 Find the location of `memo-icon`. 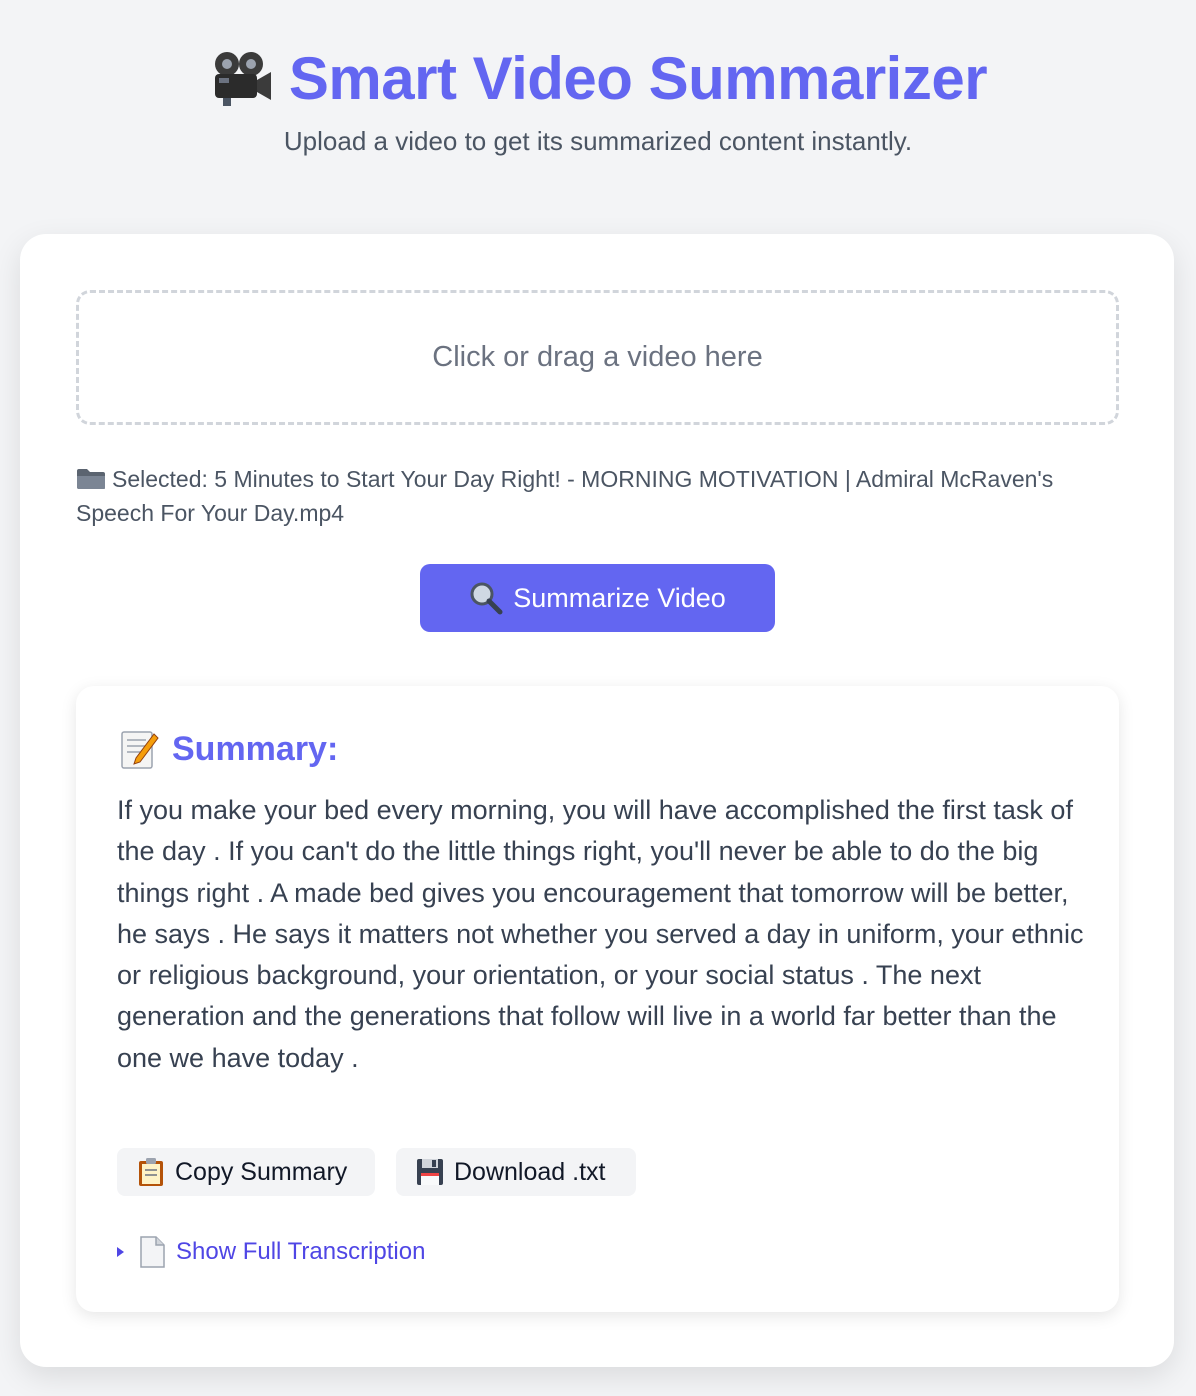

memo-icon is located at coordinates (140, 750).